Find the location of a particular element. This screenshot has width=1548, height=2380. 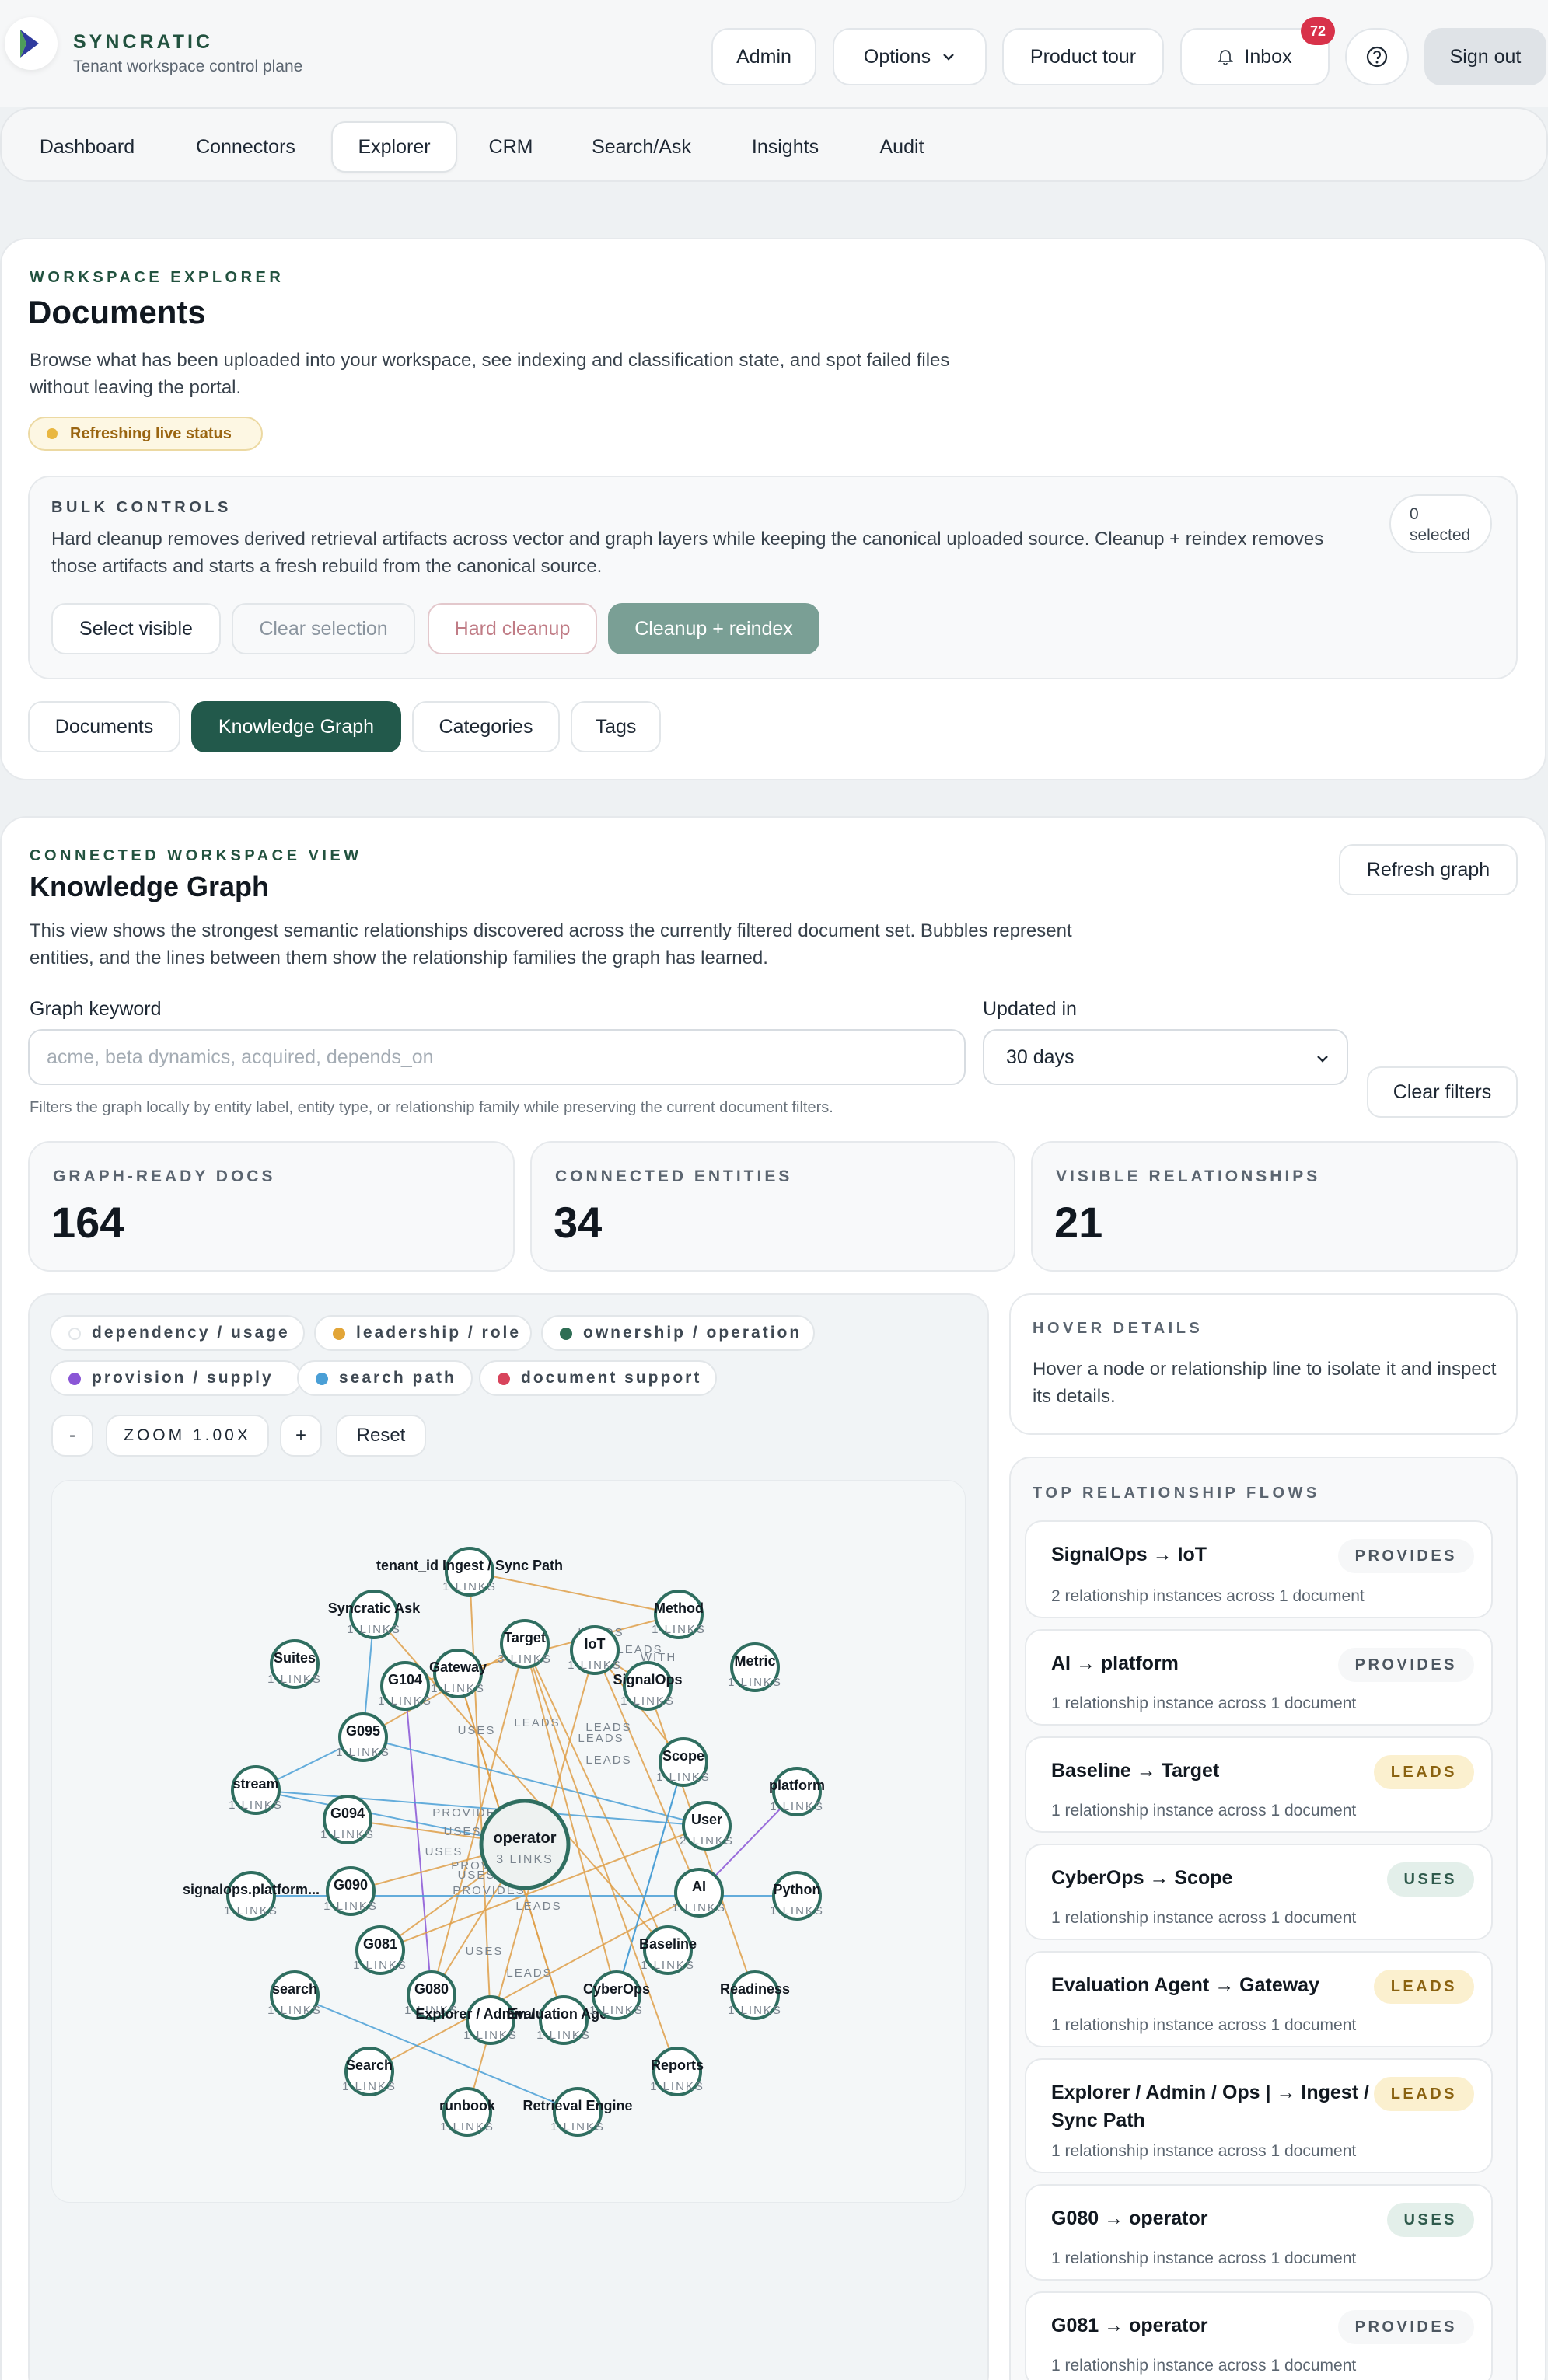

tab-audit: Audit is located at coordinates (902, 147).